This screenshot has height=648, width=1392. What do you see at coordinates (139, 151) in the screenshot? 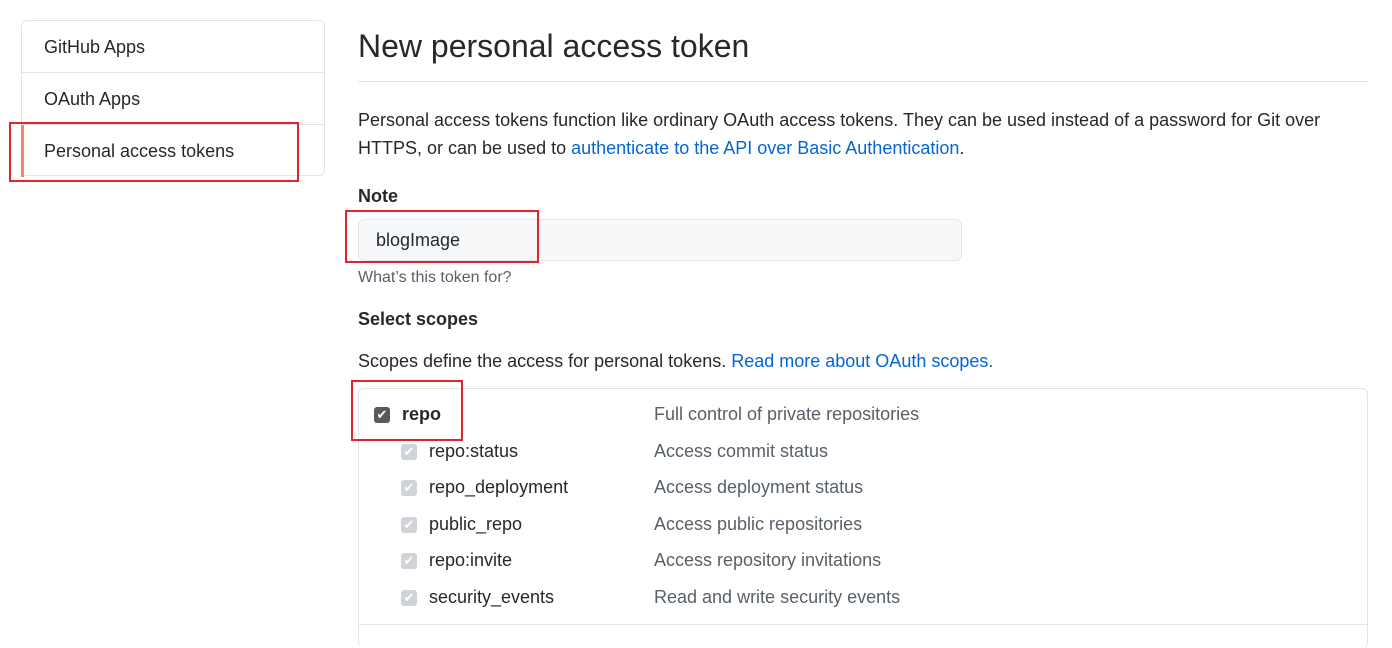
I see `sidebar-item-label: Personal access tokens` at bounding box center [139, 151].